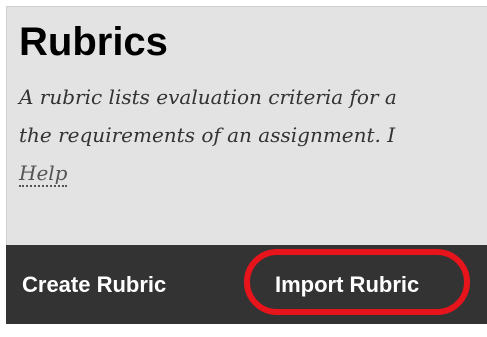 This screenshot has width=487, height=337. What do you see at coordinates (208, 97) in the screenshot?
I see `description-line: A rubric lists evaluation criteria for a` at bounding box center [208, 97].